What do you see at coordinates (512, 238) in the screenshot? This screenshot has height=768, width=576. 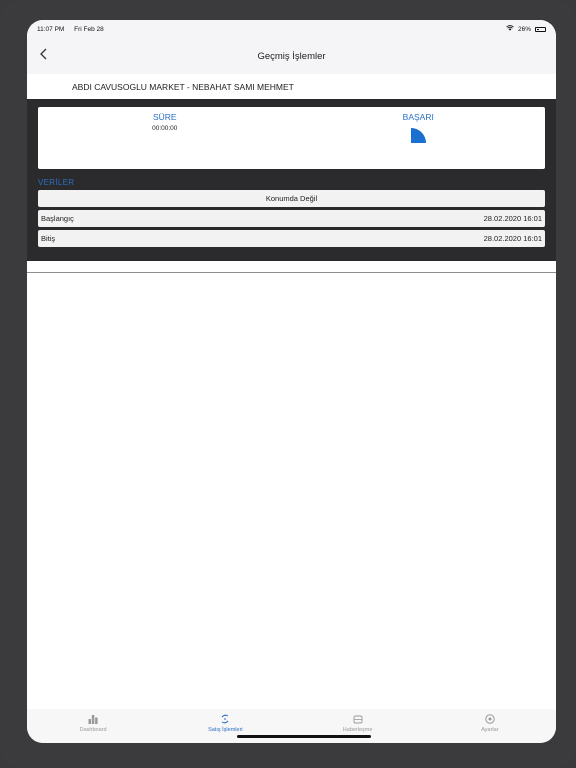 I see `end-value: 28.02.2020 16:01` at bounding box center [512, 238].